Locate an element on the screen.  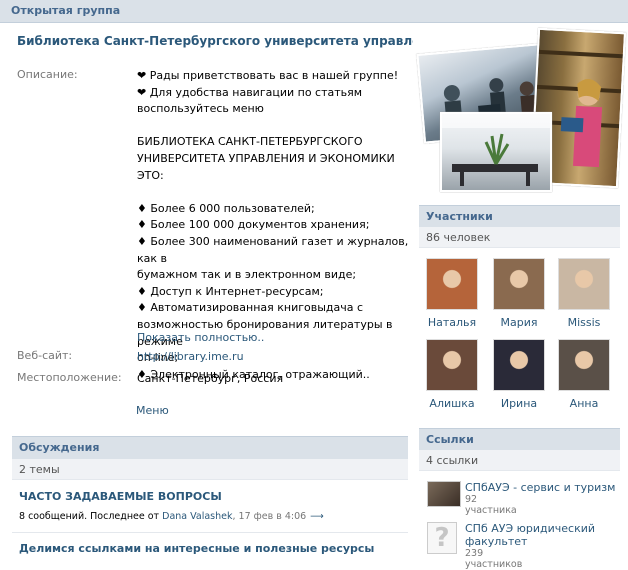
member-card: Мария is located at coordinates (519, 293).